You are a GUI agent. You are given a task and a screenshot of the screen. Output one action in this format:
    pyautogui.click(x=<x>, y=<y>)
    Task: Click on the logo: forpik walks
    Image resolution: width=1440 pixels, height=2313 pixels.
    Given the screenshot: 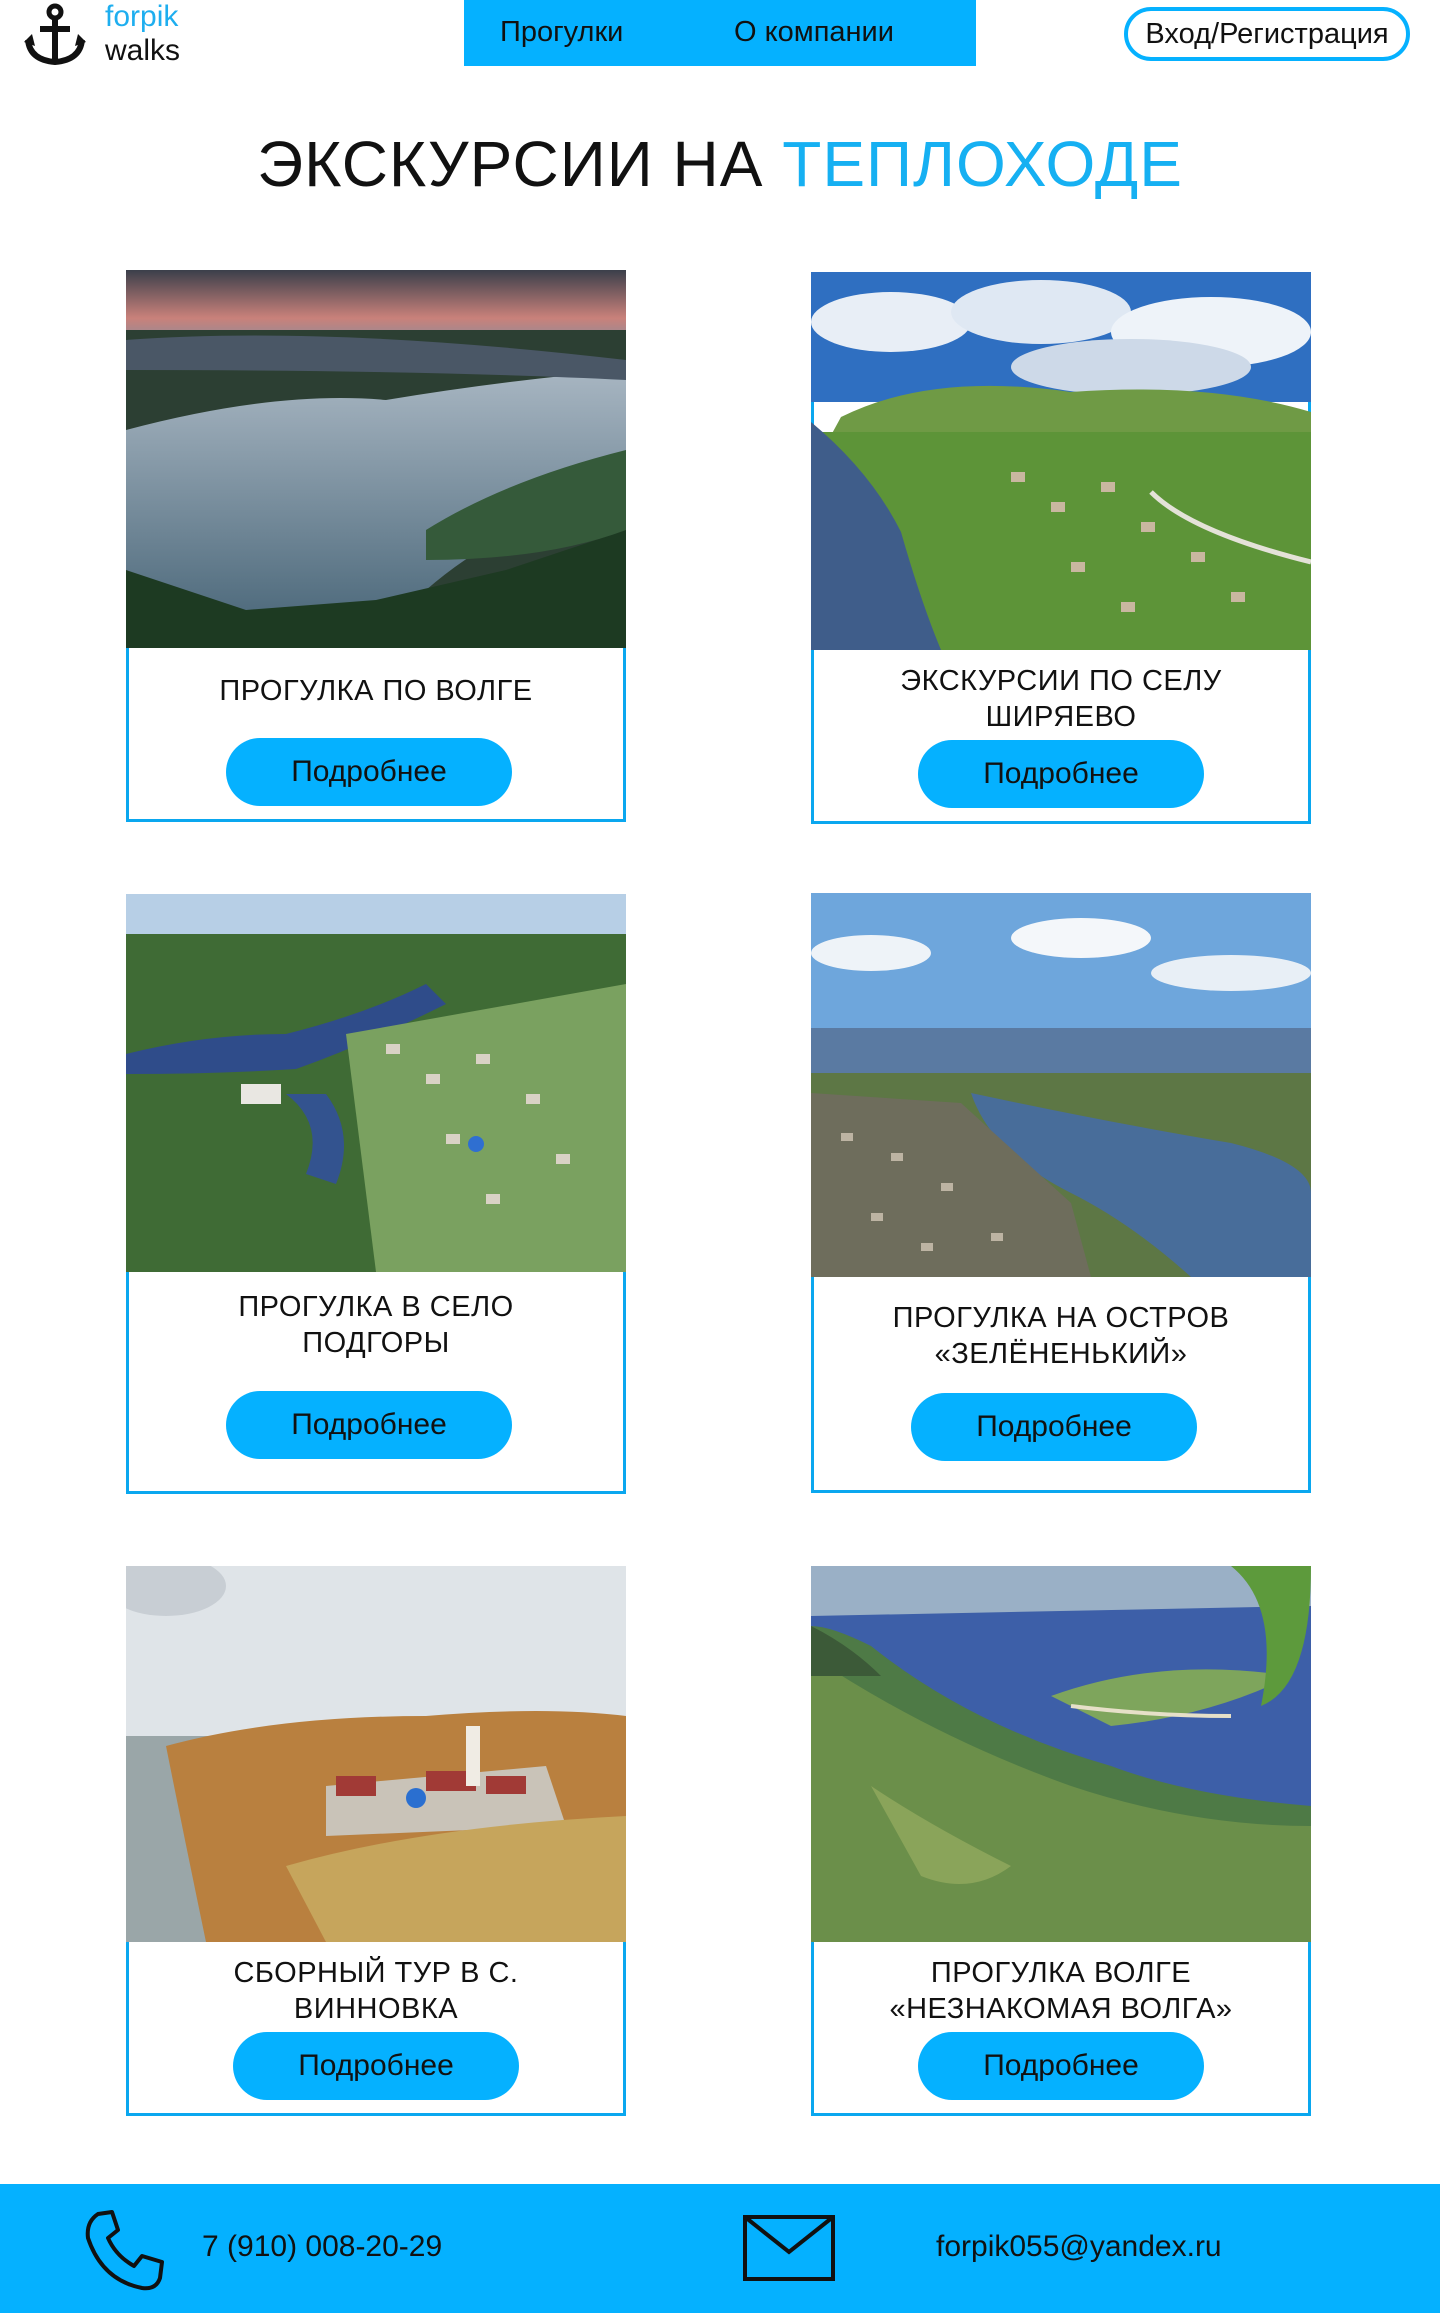 What is the action you would take?
    pyautogui.click(x=112, y=35)
    